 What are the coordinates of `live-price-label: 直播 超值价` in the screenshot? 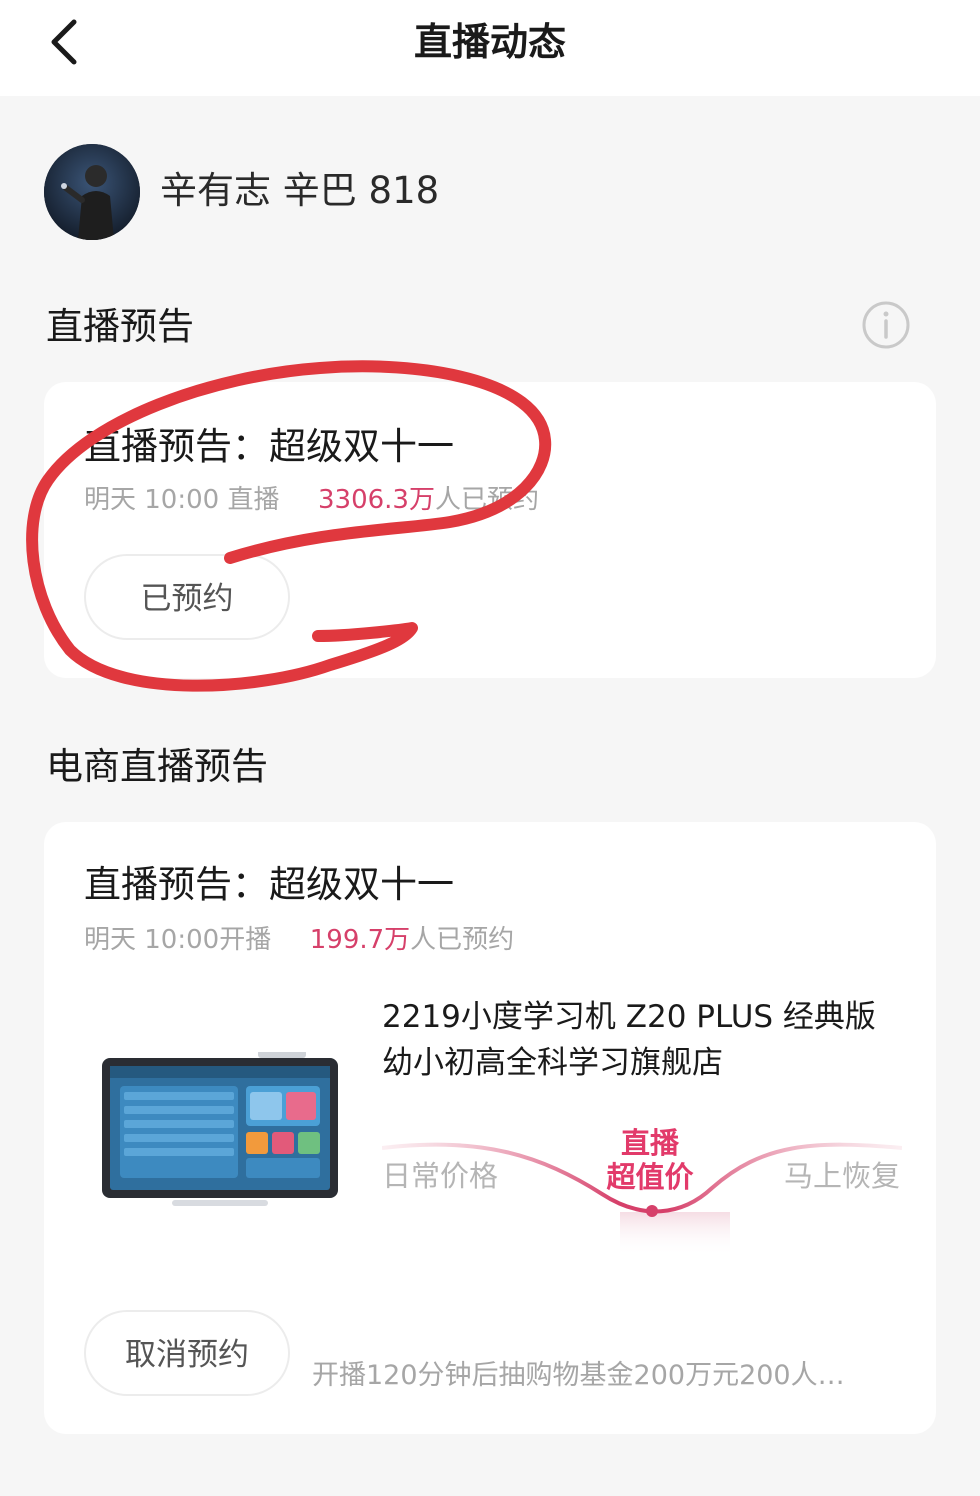 It's located at (650, 1160).